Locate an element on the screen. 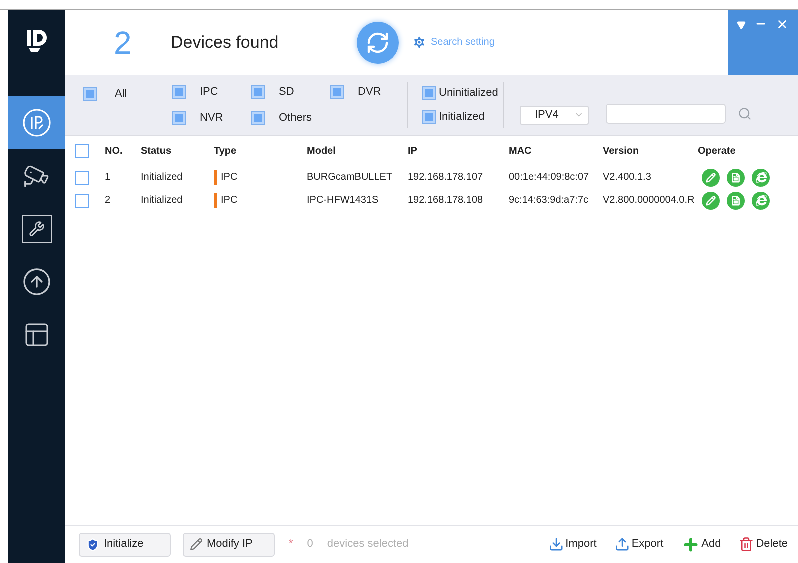  export-icon is located at coordinates (622, 544).